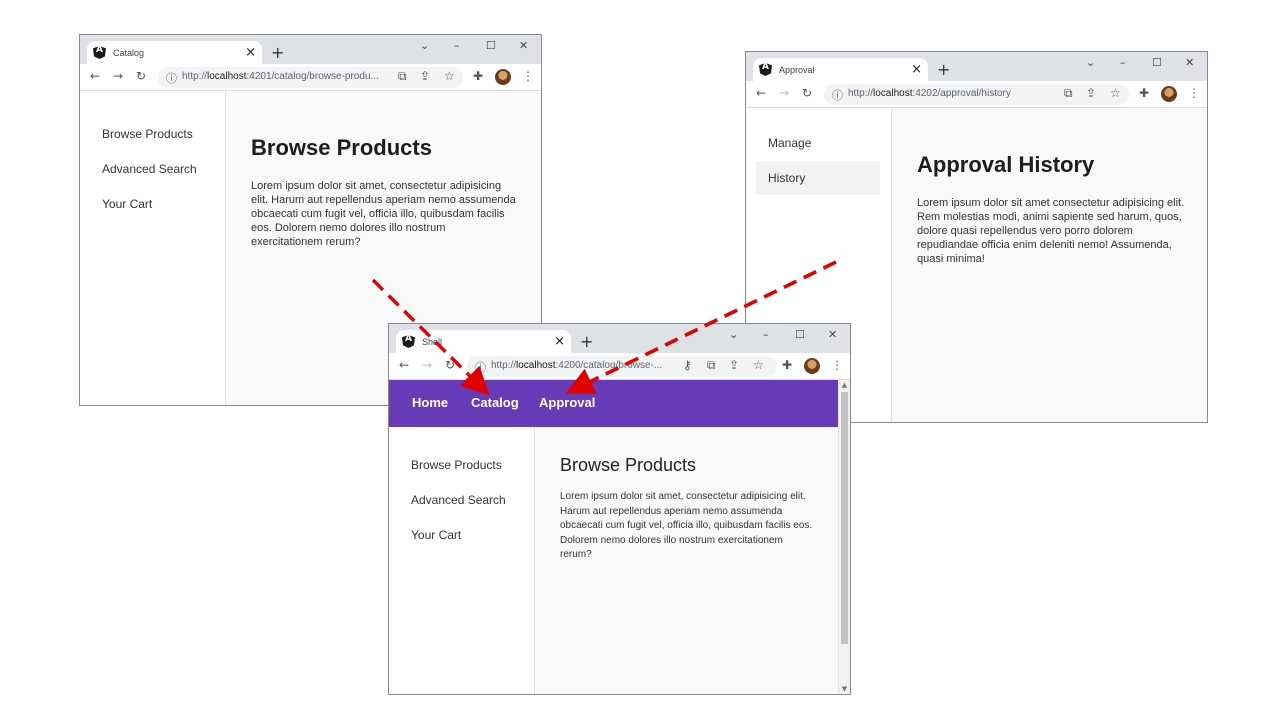  What do you see at coordinates (567, 402) in the screenshot?
I see `nav-approval: Approval` at bounding box center [567, 402].